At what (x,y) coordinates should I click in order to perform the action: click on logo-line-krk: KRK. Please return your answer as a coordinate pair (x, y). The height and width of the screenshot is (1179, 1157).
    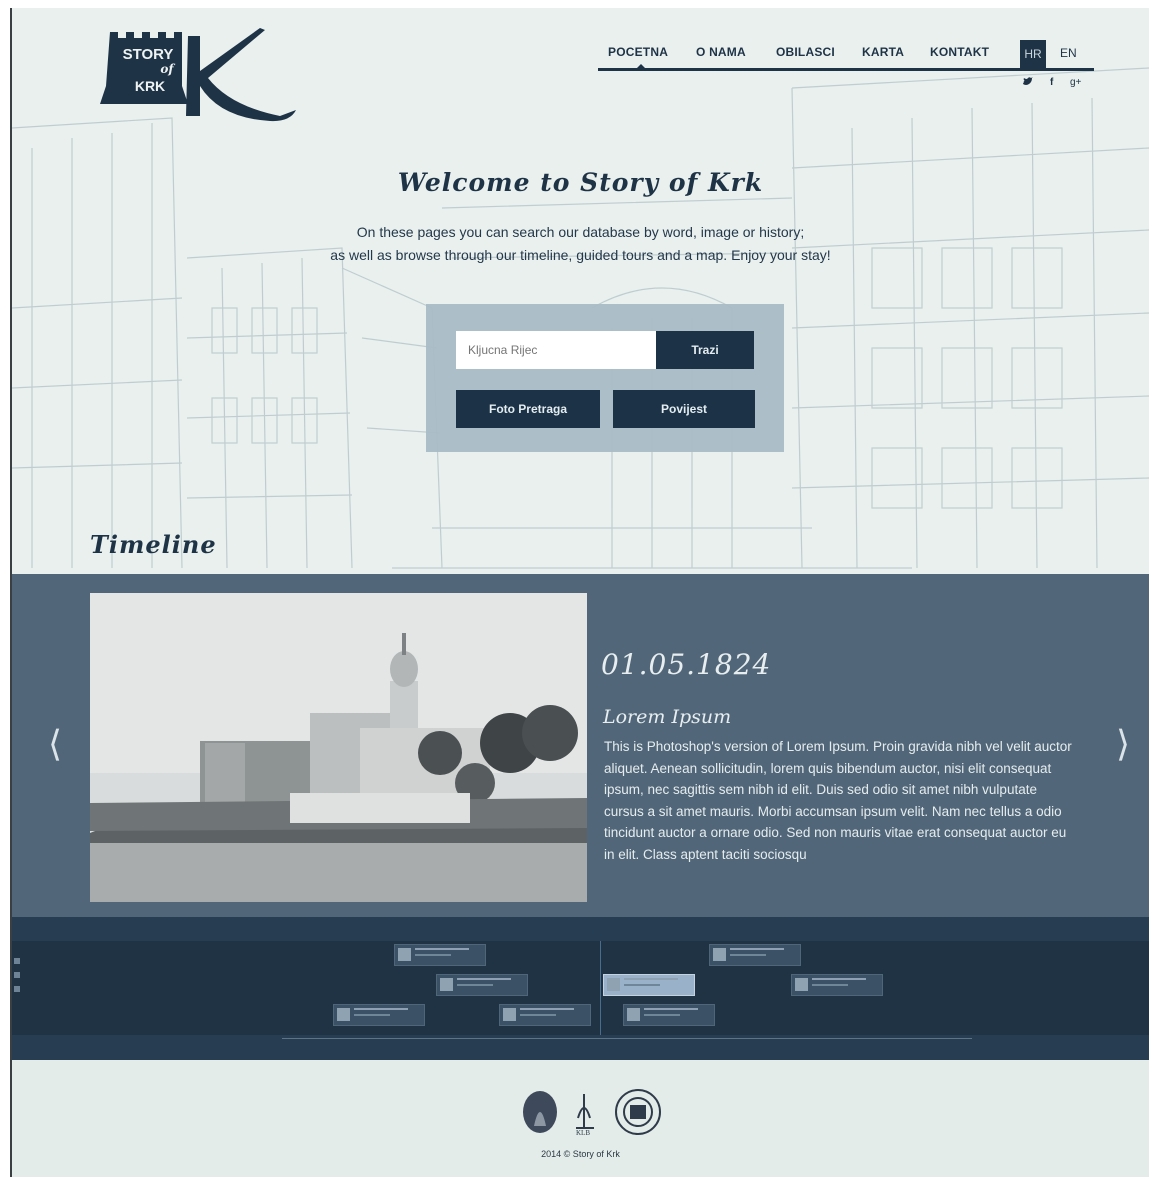
    Looking at the image, I should click on (150, 86).